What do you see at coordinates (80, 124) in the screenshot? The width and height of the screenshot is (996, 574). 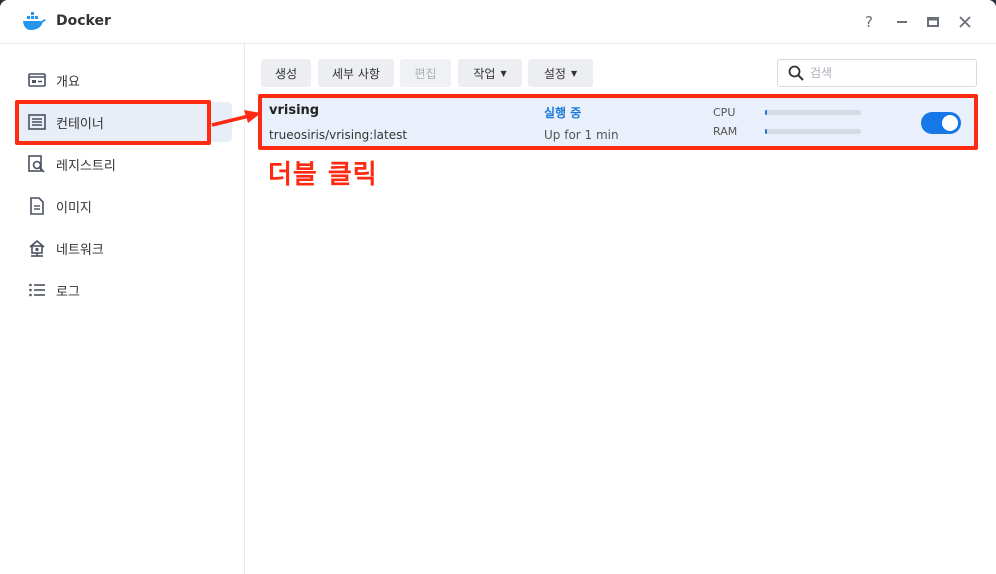 I see `sidebar-item-label: 컨테이너` at bounding box center [80, 124].